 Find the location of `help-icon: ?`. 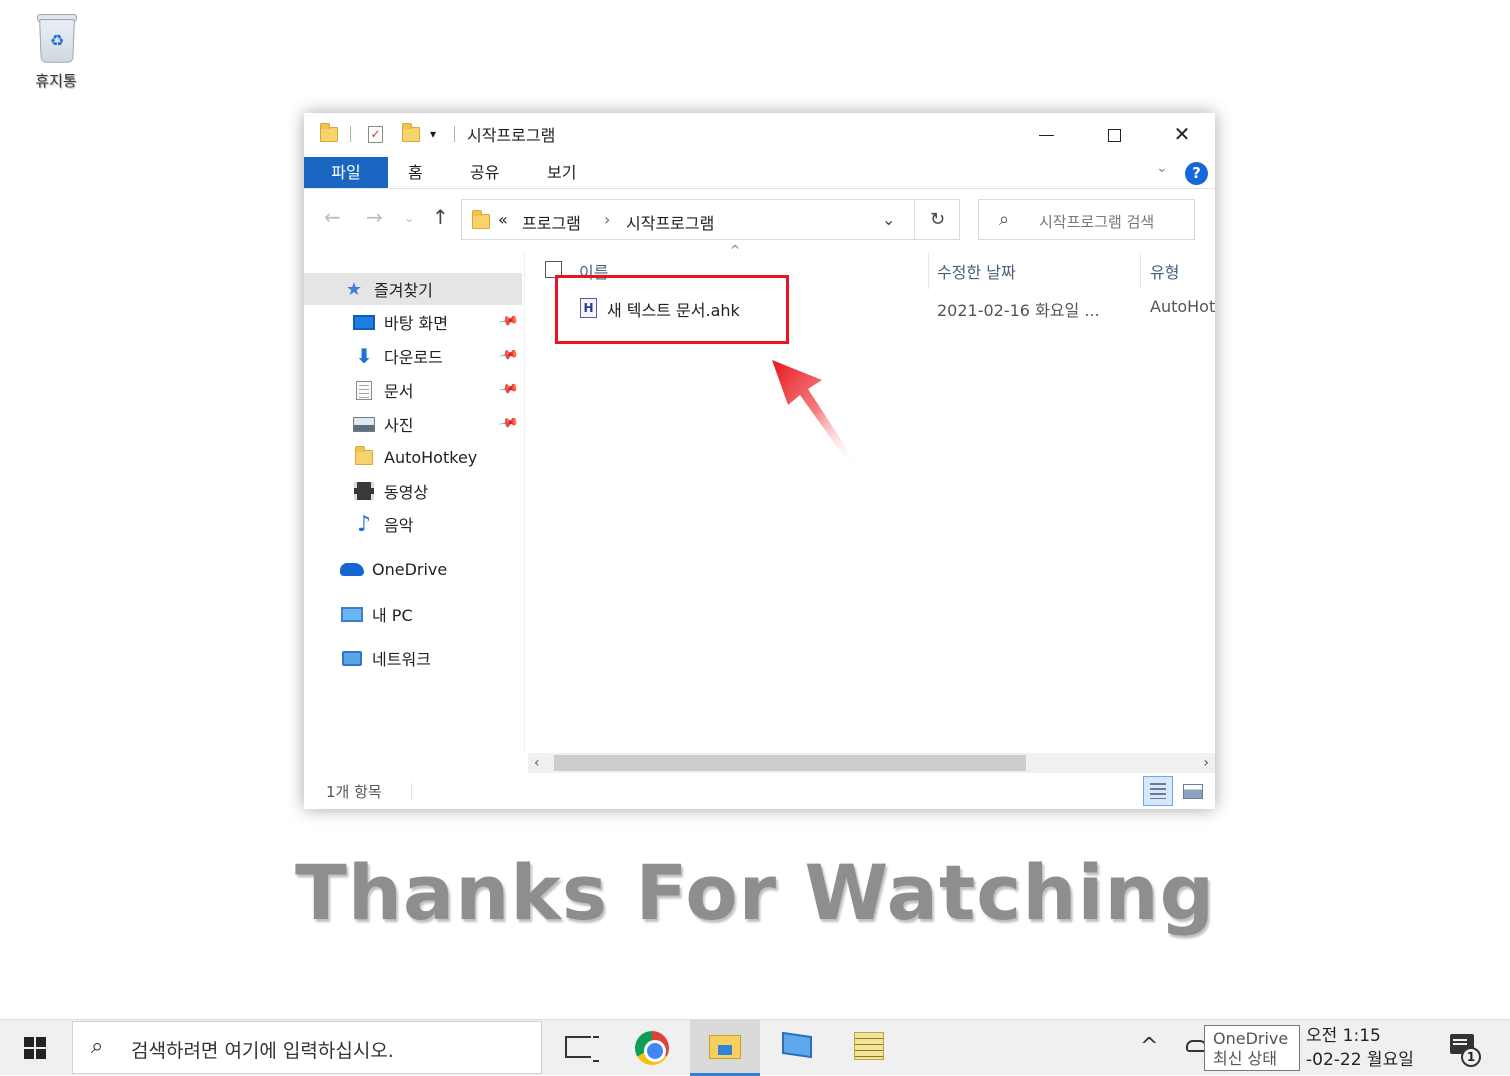

help-icon: ? is located at coordinates (1196, 173).